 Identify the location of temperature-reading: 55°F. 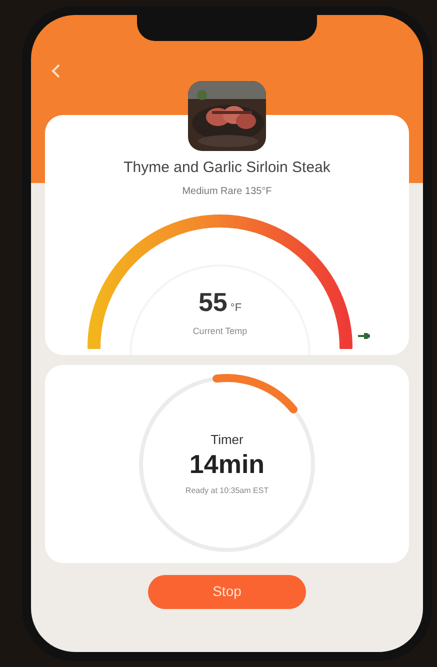
(220, 302).